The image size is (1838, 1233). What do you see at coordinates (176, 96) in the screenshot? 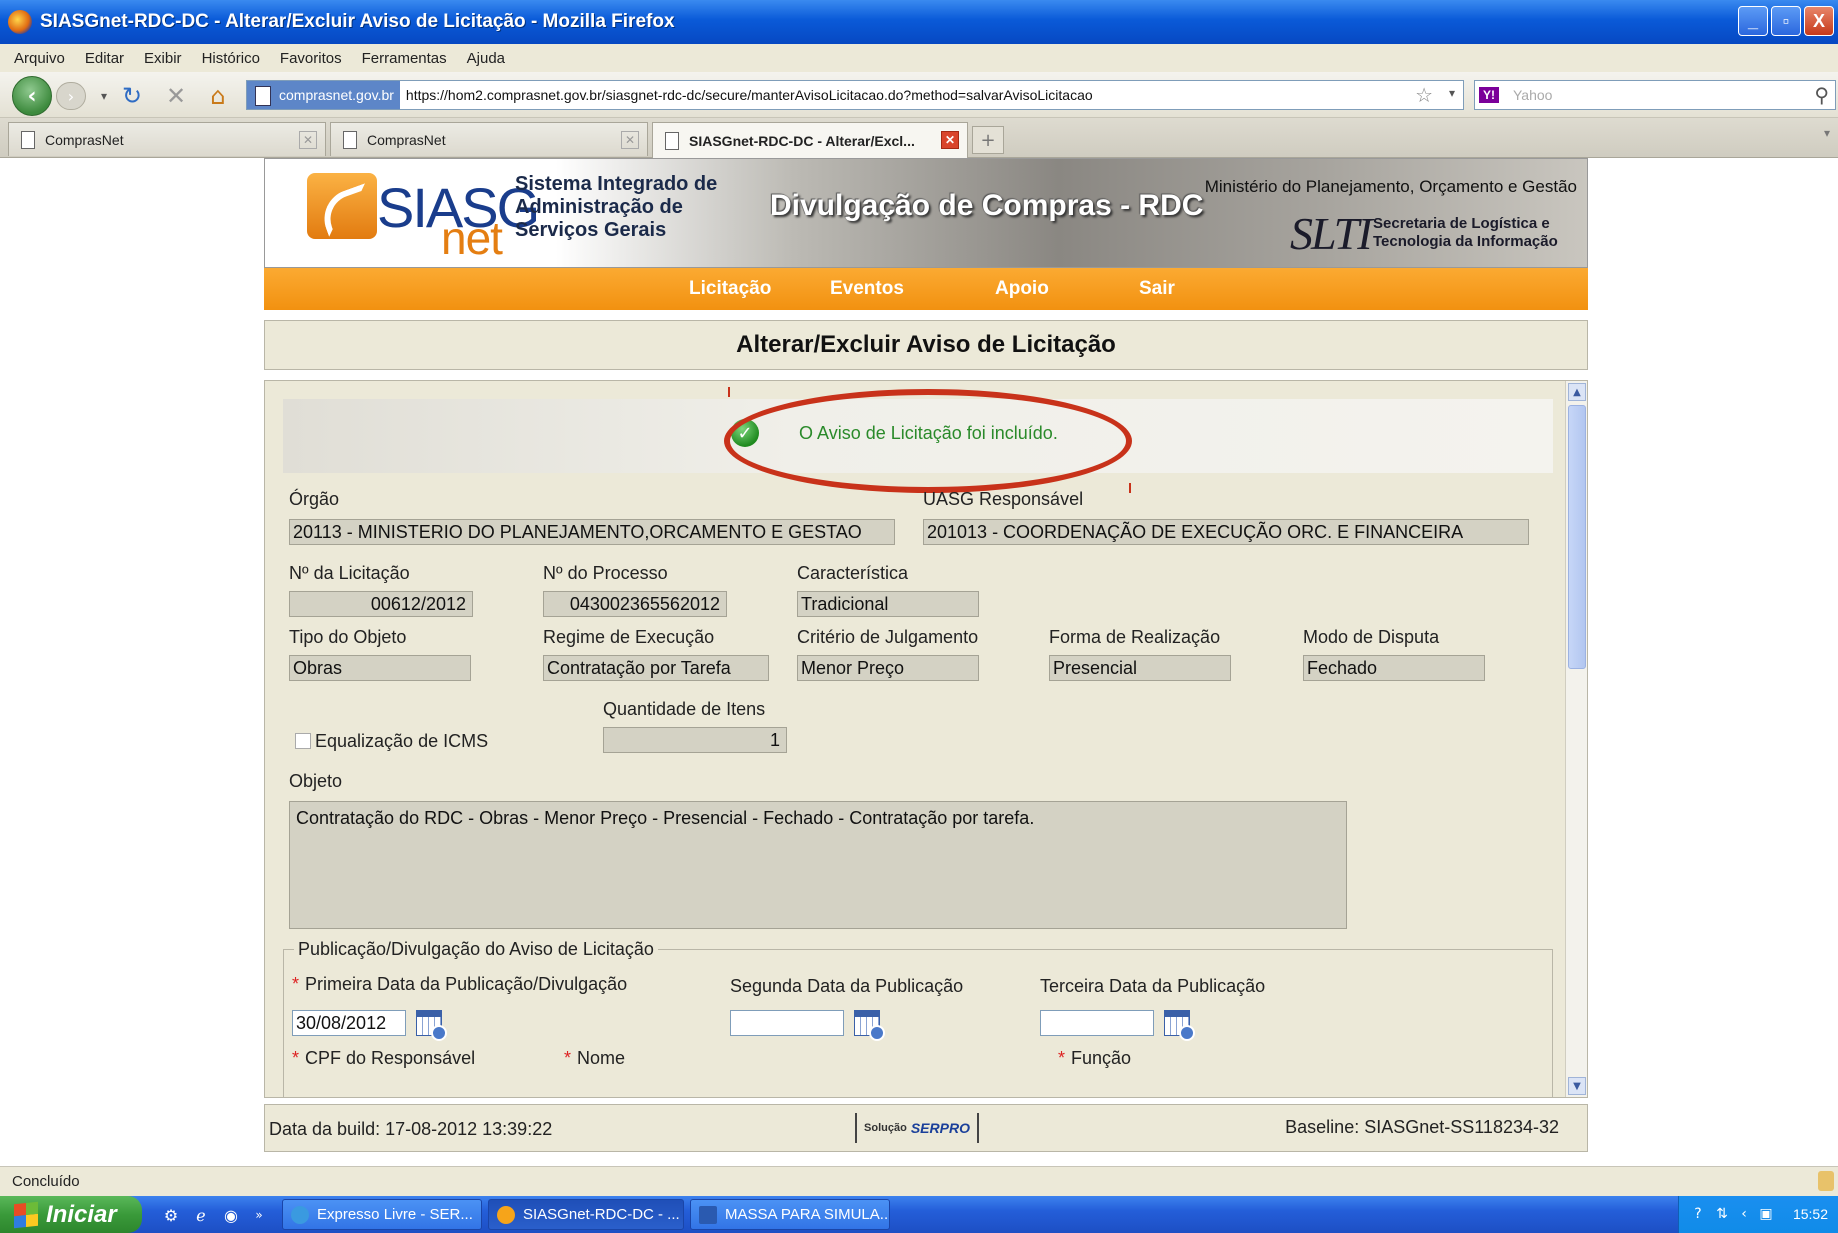
I see `stop-icon: ✕` at bounding box center [176, 96].